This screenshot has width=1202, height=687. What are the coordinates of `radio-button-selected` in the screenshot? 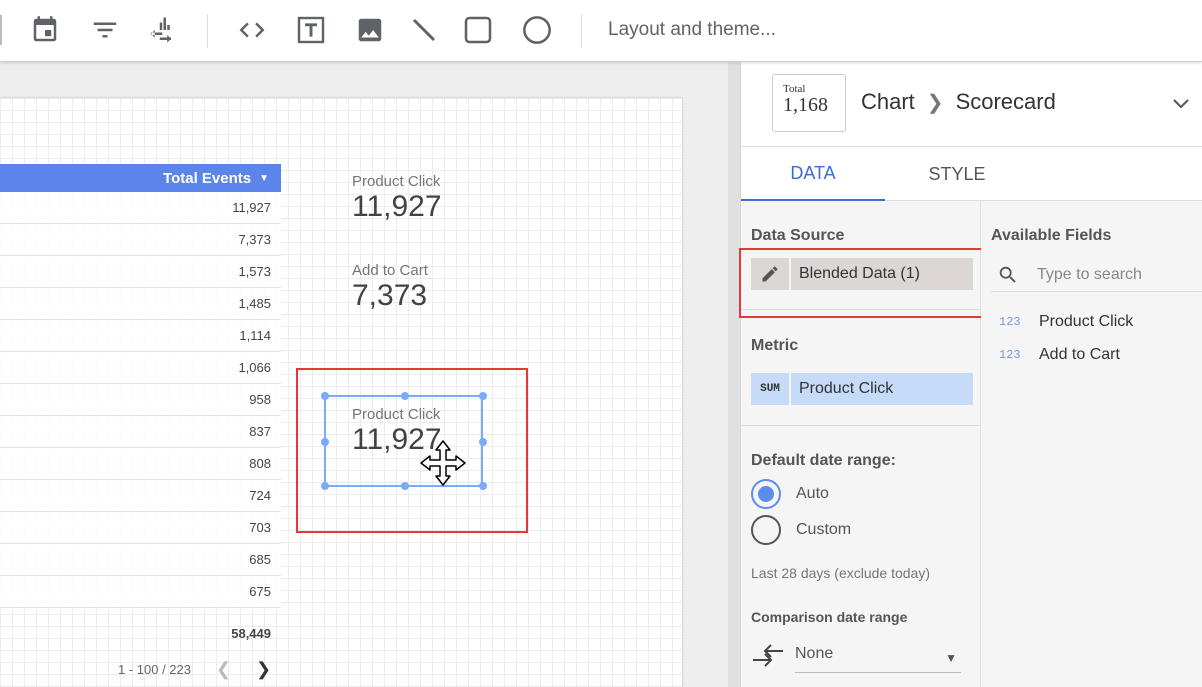 It's located at (766, 494).